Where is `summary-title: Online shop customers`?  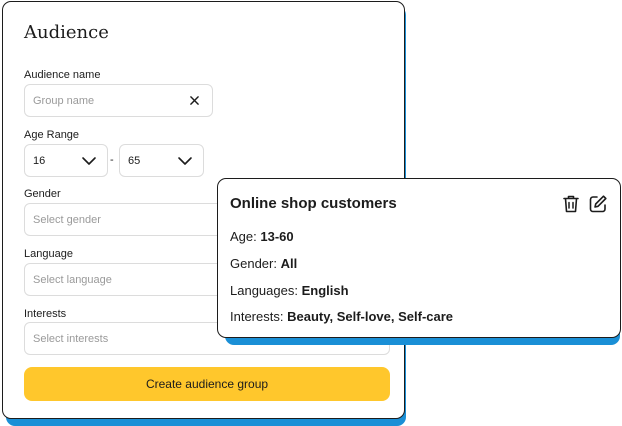 summary-title: Online shop customers is located at coordinates (313, 203).